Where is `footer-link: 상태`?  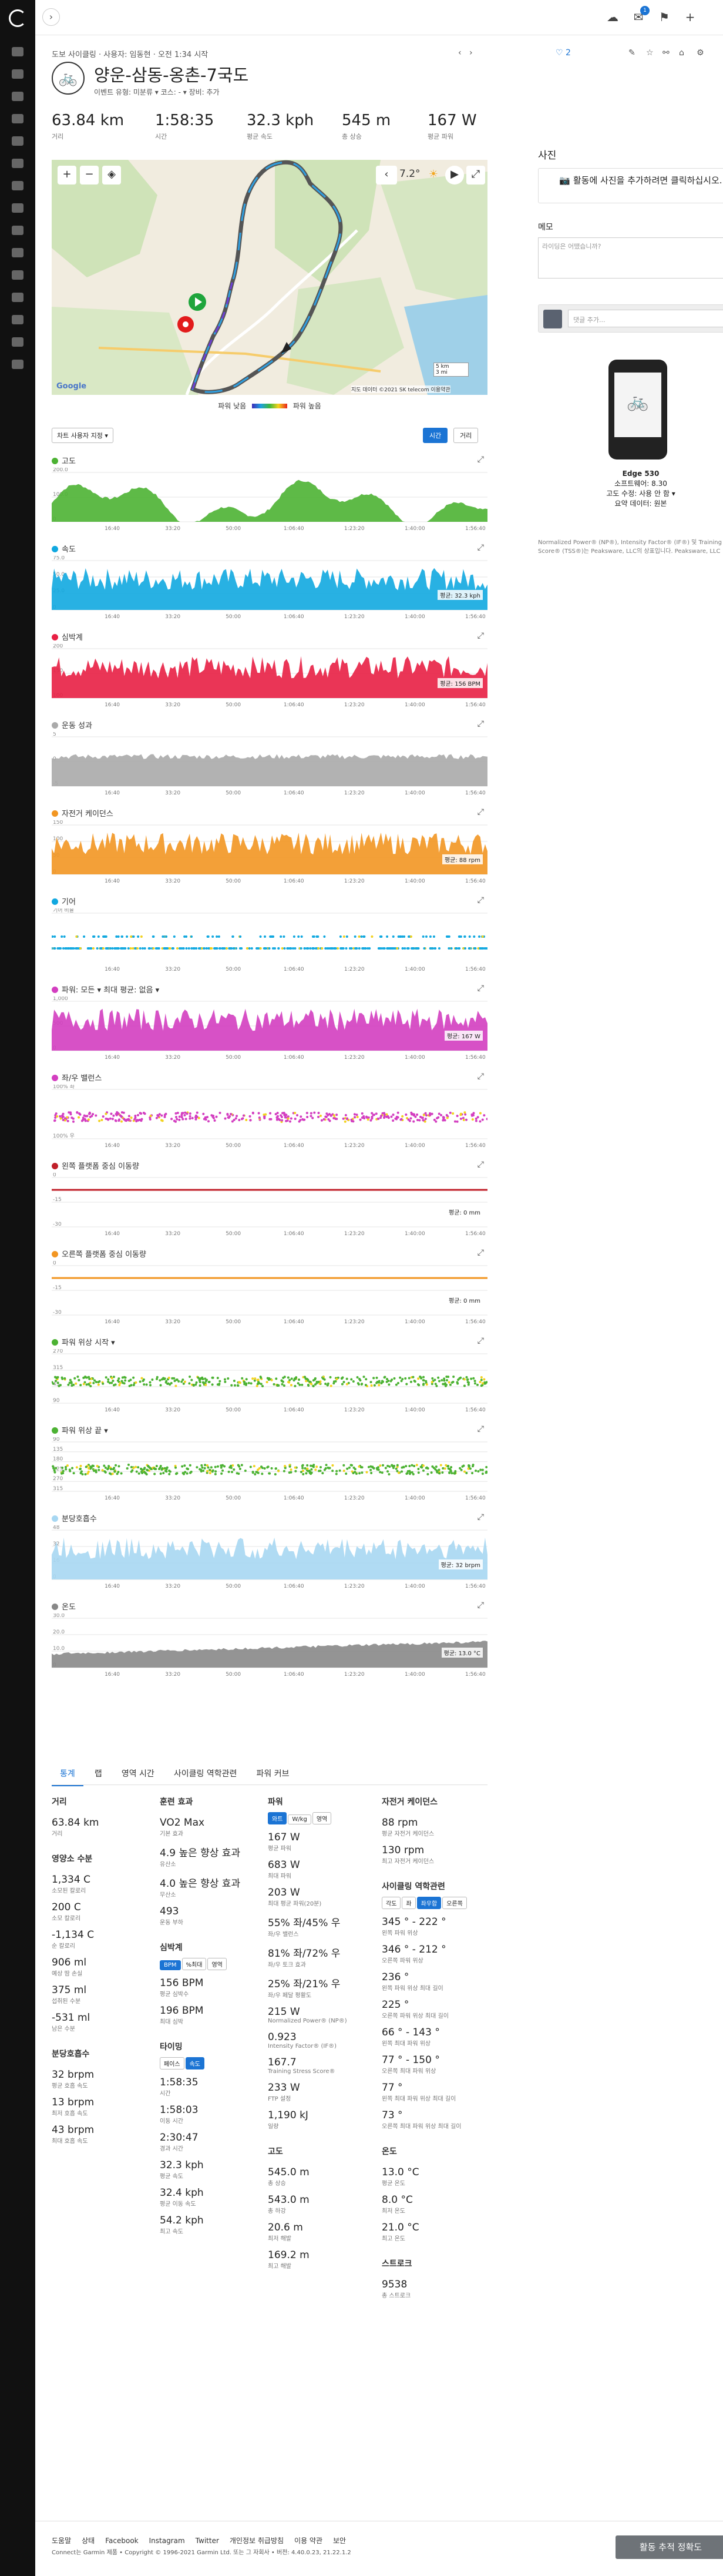
footer-link: 상태 is located at coordinates (88, 2541).